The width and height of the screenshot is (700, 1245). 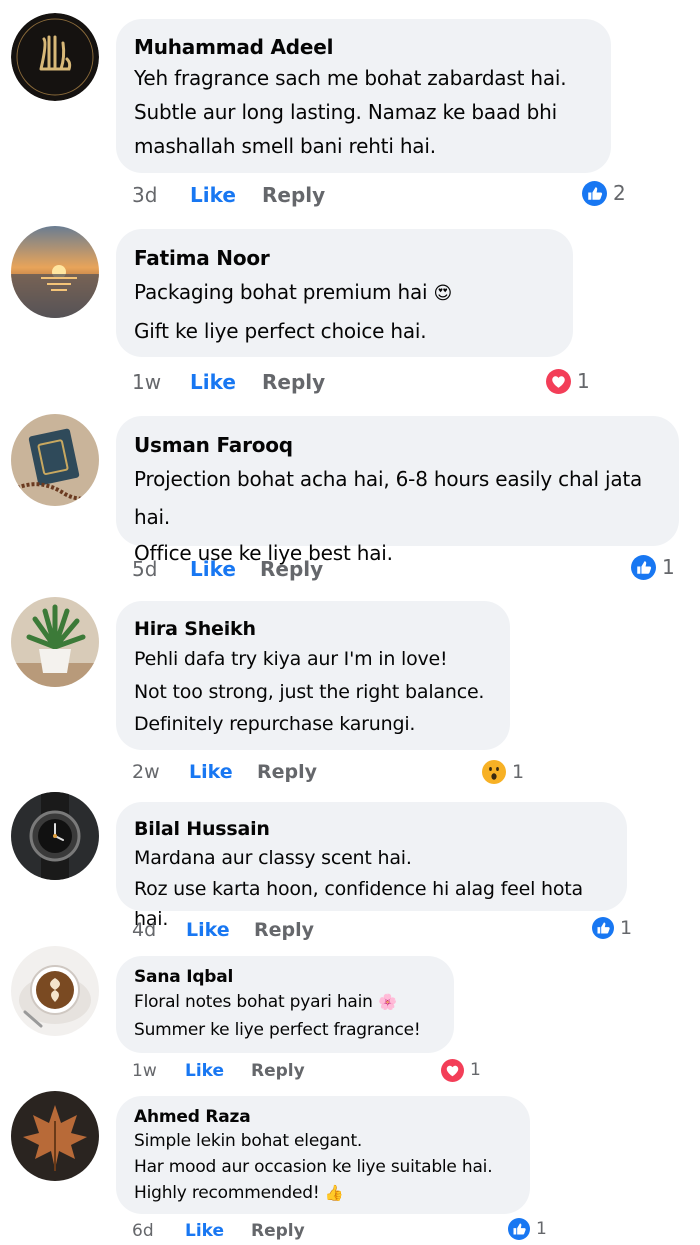 I want to click on comment-timestamp: 5d, so click(x=161, y=569).